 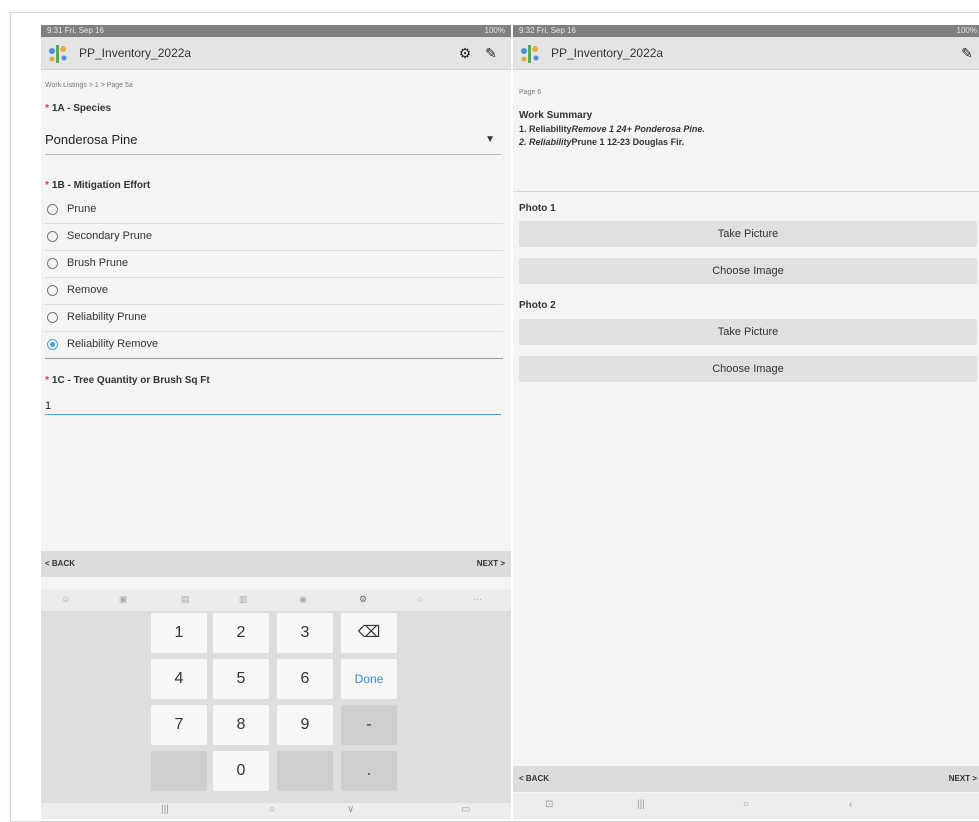 What do you see at coordinates (369, 633) in the screenshot?
I see `backspace-icon: ⌫` at bounding box center [369, 633].